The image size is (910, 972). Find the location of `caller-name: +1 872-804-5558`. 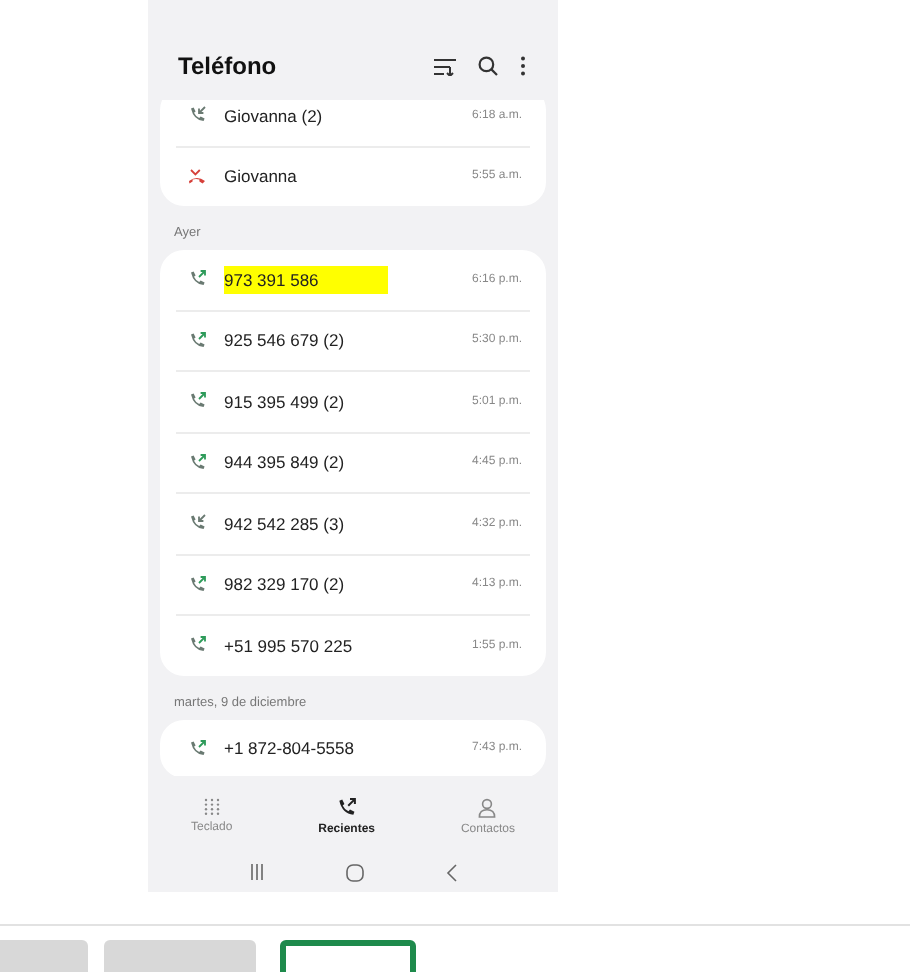

caller-name: +1 872-804-5558 is located at coordinates (290, 748).